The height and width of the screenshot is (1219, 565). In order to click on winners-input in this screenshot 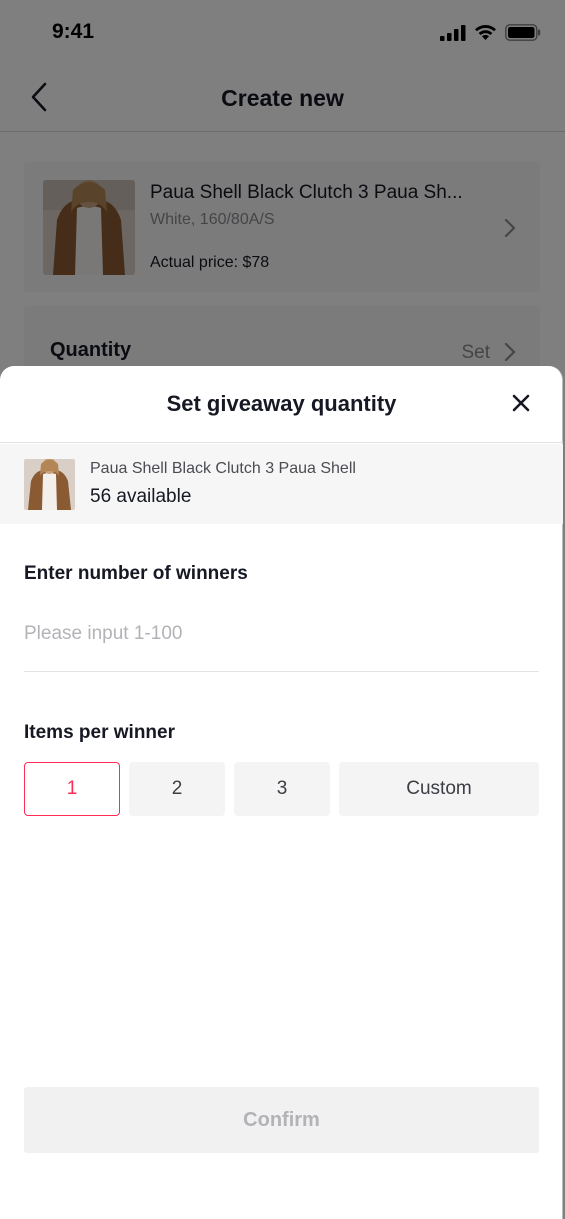, I will do `click(281, 644)`.